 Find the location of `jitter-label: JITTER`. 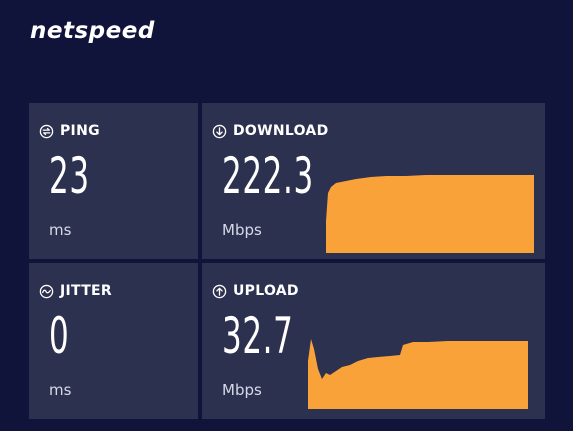

jitter-label: JITTER is located at coordinates (86, 291).